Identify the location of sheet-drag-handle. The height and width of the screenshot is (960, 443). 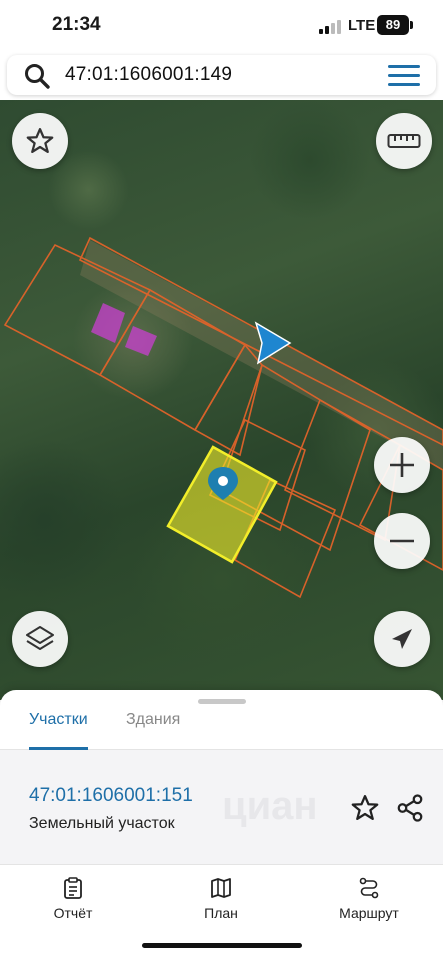
(222, 701).